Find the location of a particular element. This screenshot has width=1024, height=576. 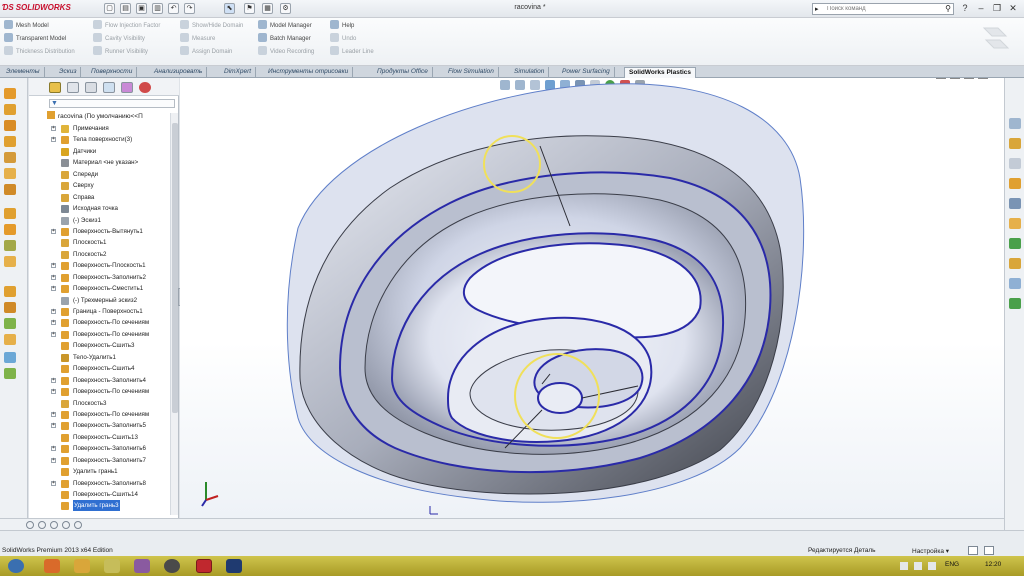

notepad-icon is located at coordinates (112, 566).